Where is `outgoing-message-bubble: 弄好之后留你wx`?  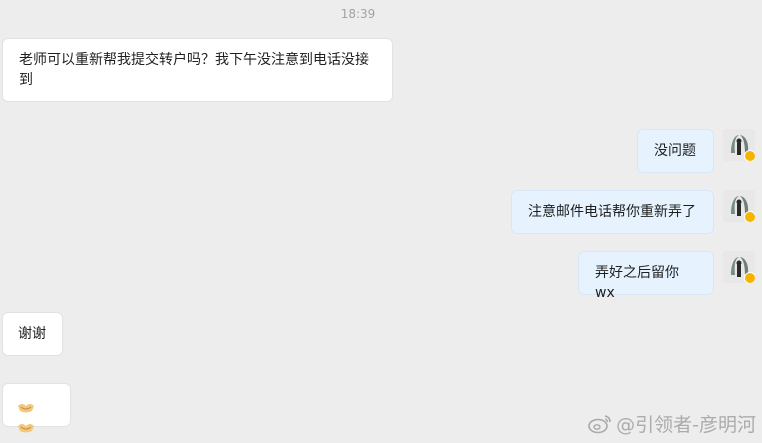
outgoing-message-bubble: 弄好之后留你wx is located at coordinates (646, 276).